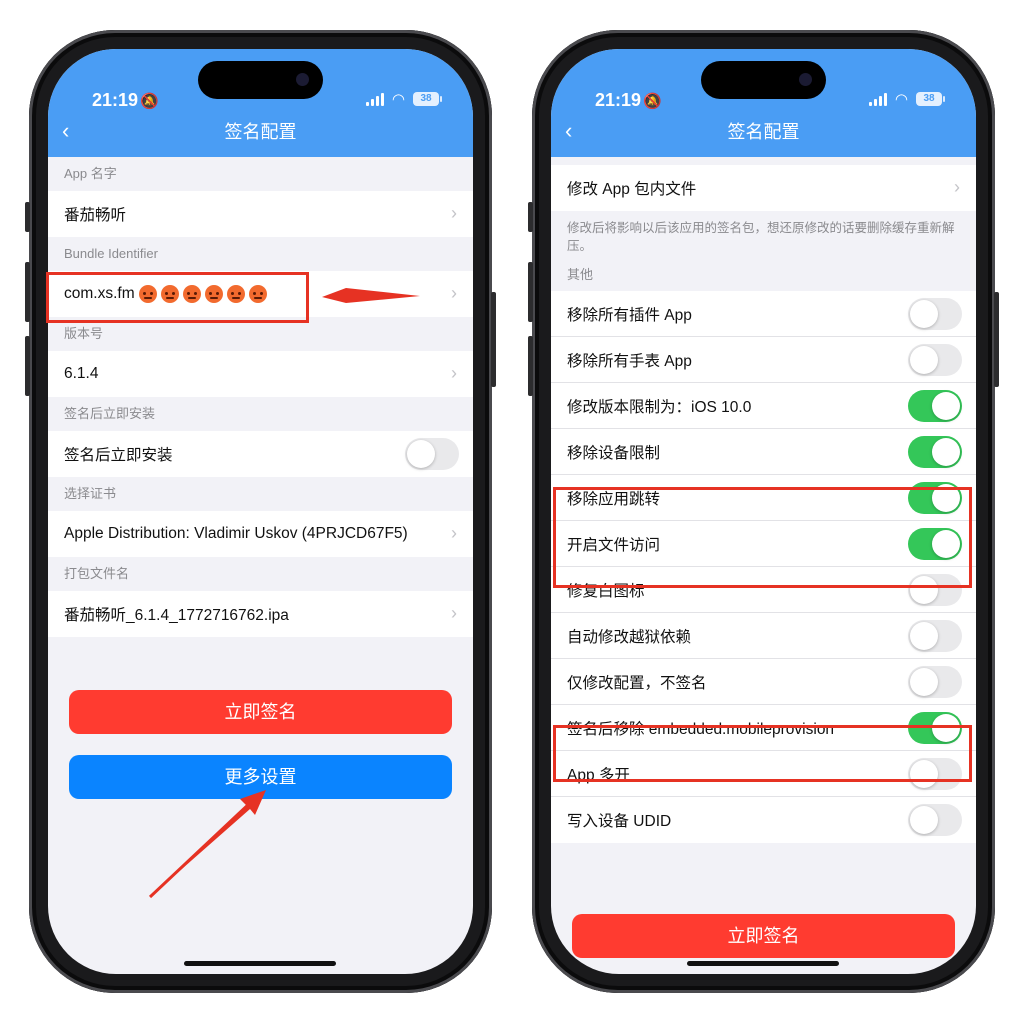 The width and height of the screenshot is (1024, 1024). I want to click on option-label: 修改版本限制为：iOS 10.0, so click(659, 407).